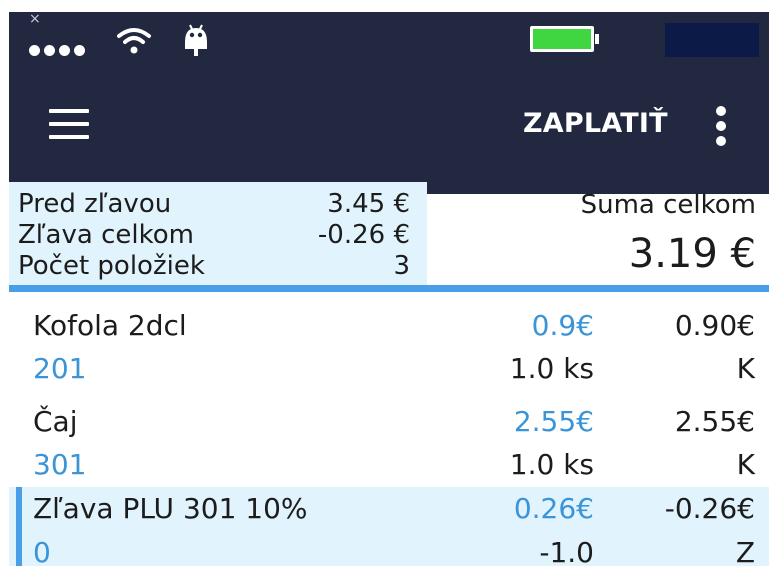  What do you see at coordinates (389, 38) in the screenshot?
I see `status-bar: ×` at bounding box center [389, 38].